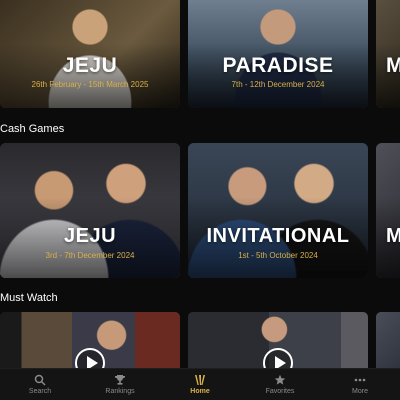 The image size is (400, 400). Describe the element at coordinates (90, 65) in the screenshot. I see `event-title: JEJU` at that location.